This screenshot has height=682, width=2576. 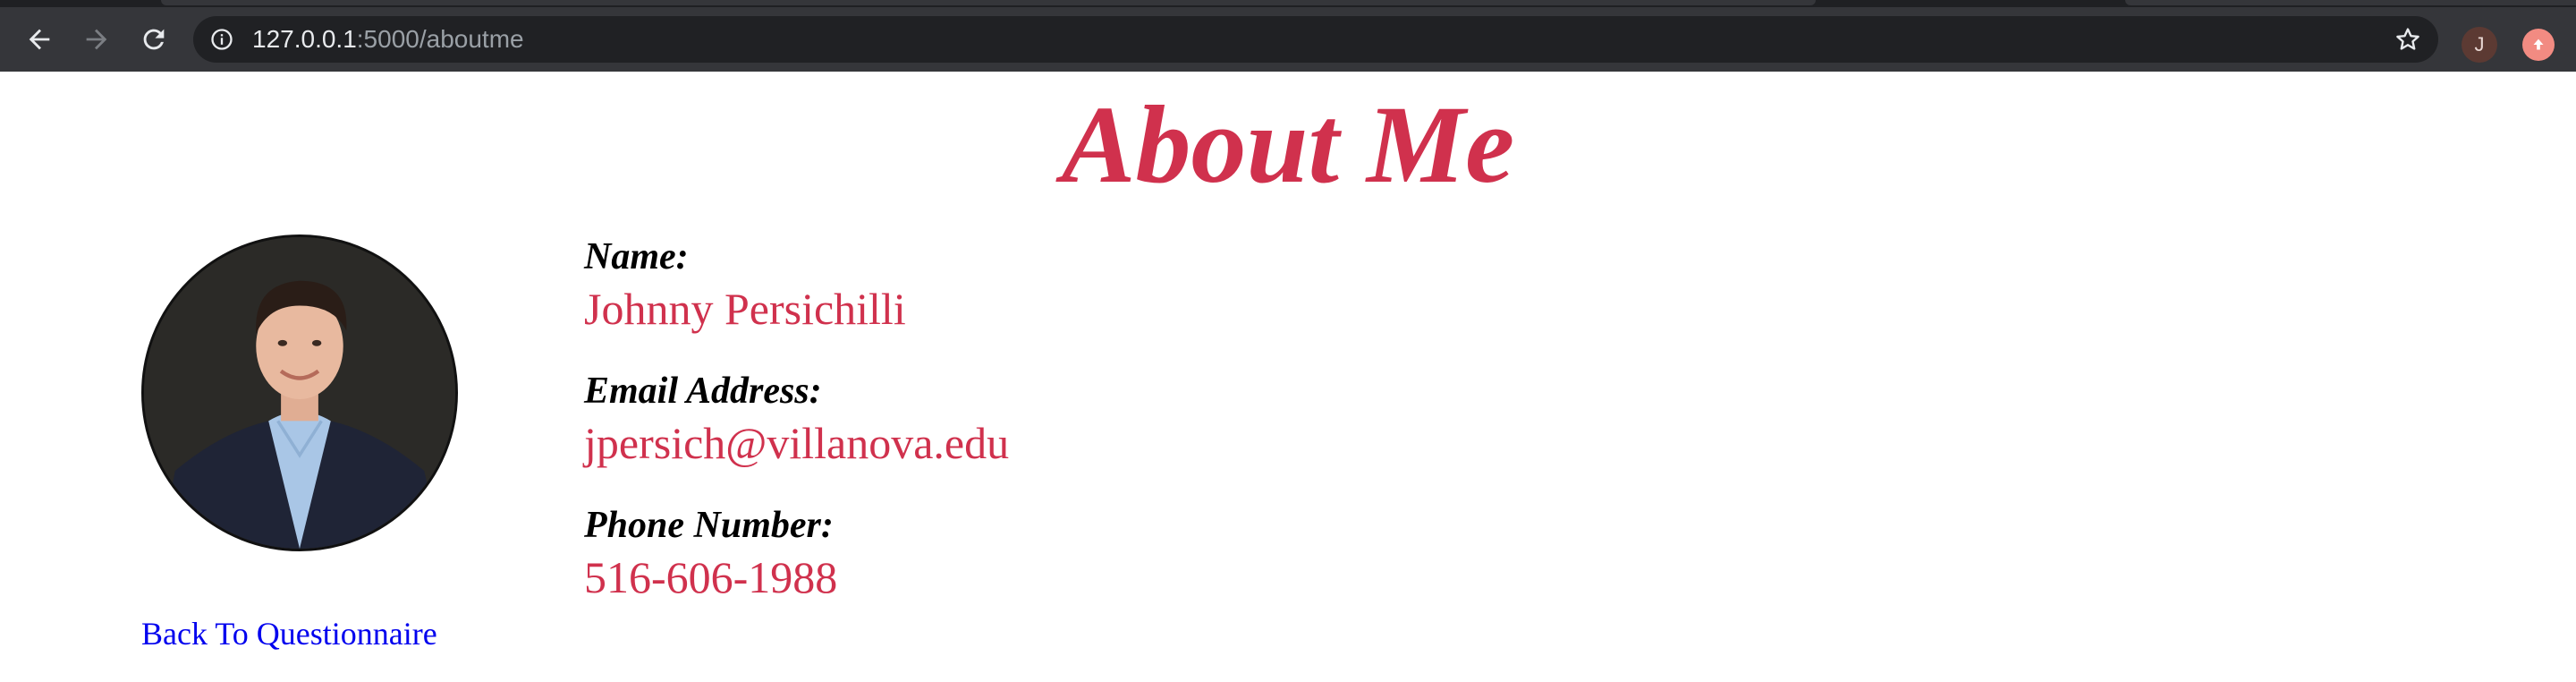 What do you see at coordinates (1210, 568) in the screenshot?
I see `phone-field: Phone Number: 516-606-1988` at bounding box center [1210, 568].